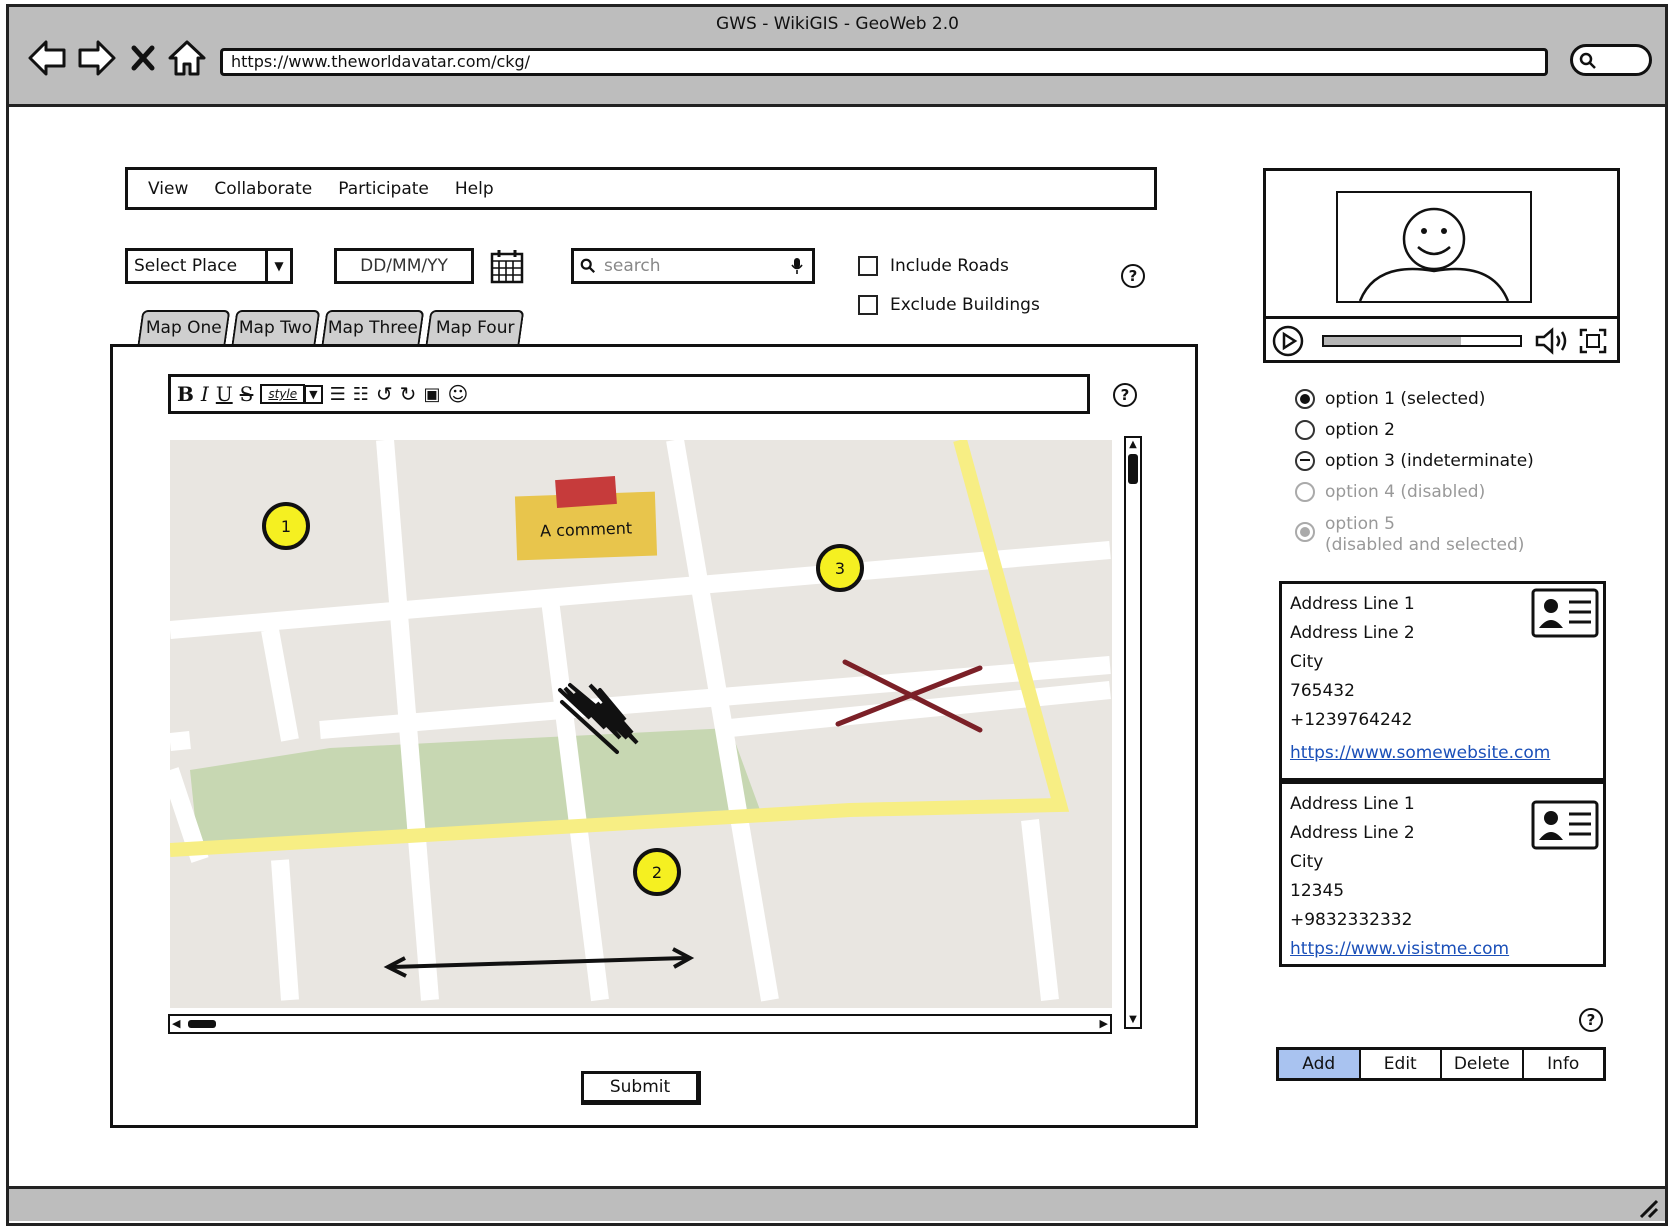  I want to click on menu-item-participate: Participate, so click(383, 189).